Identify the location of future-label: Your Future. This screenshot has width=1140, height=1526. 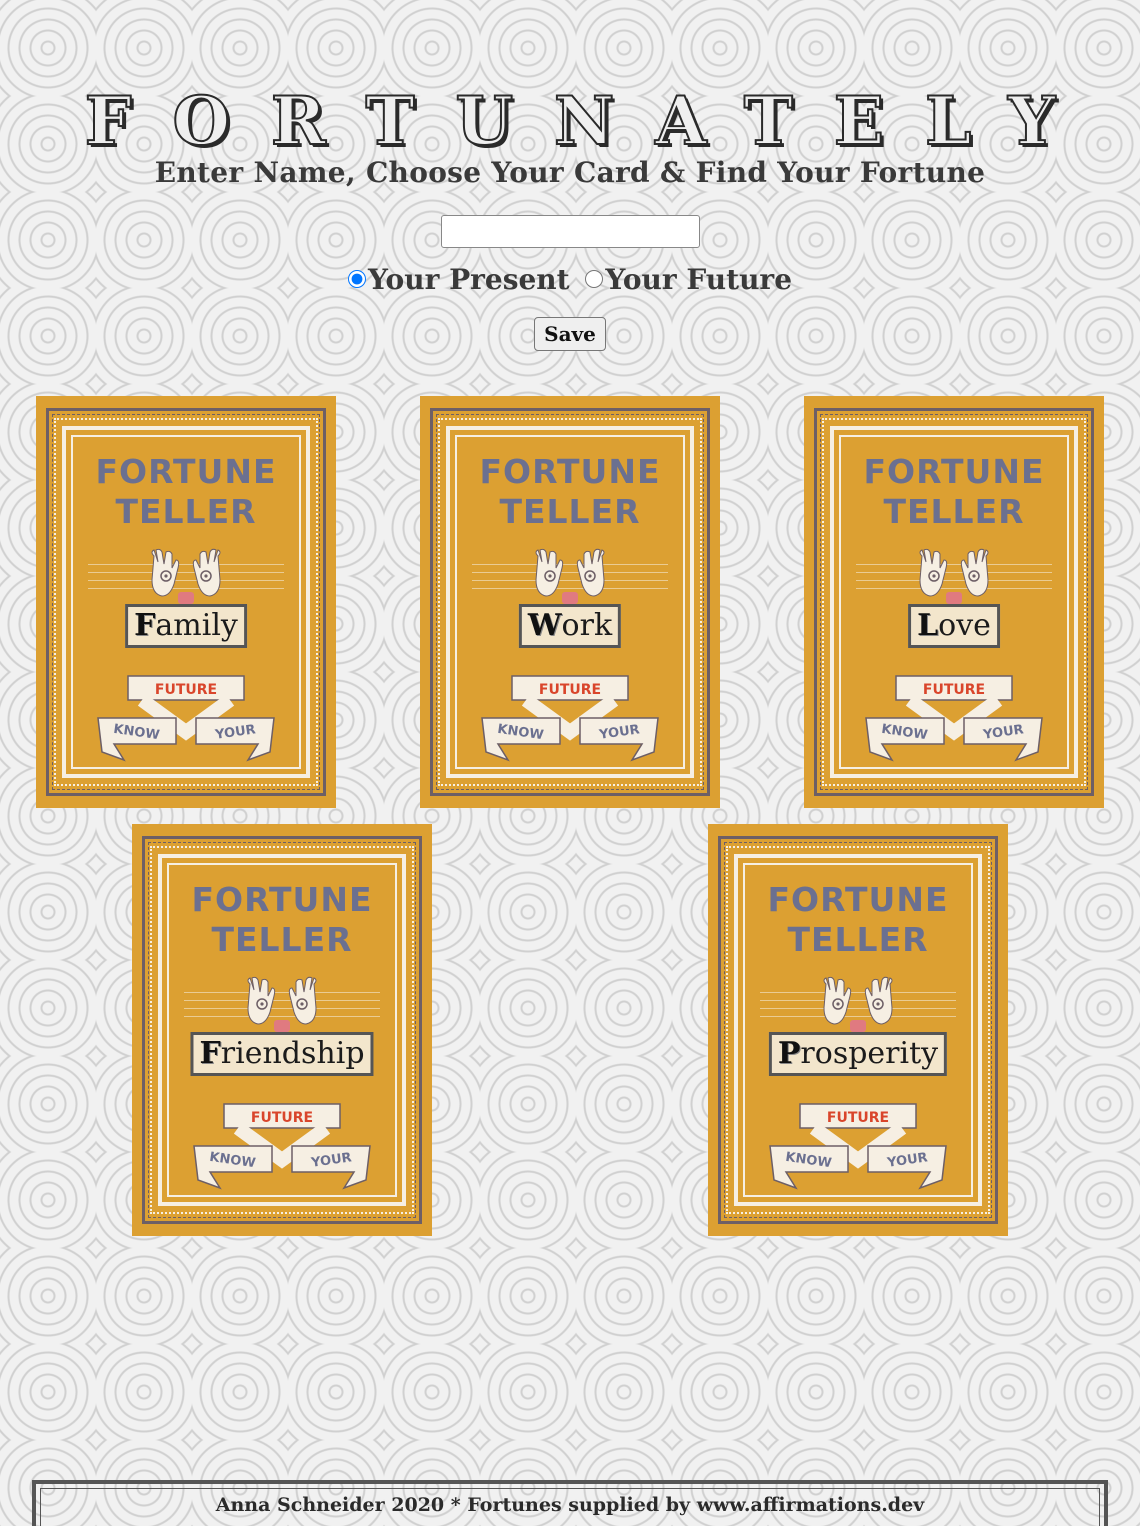
(699, 279).